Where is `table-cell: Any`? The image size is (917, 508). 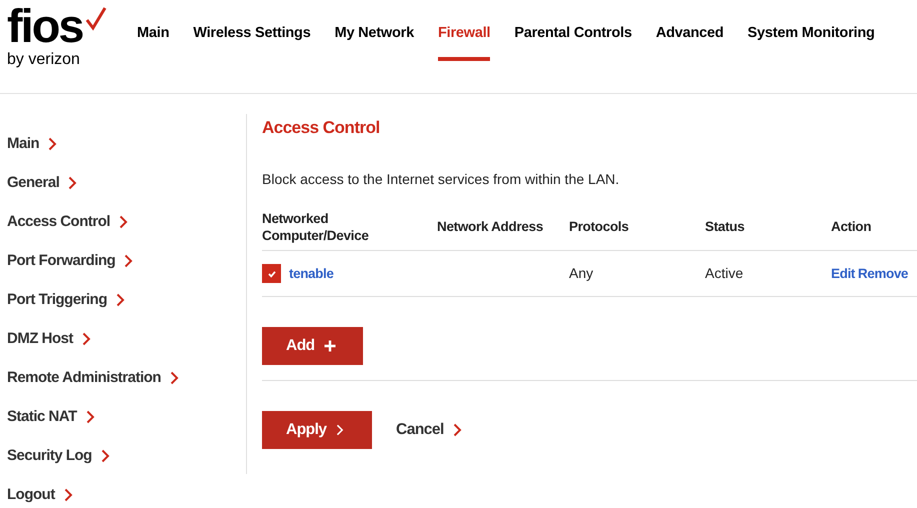 table-cell: Any is located at coordinates (581, 272).